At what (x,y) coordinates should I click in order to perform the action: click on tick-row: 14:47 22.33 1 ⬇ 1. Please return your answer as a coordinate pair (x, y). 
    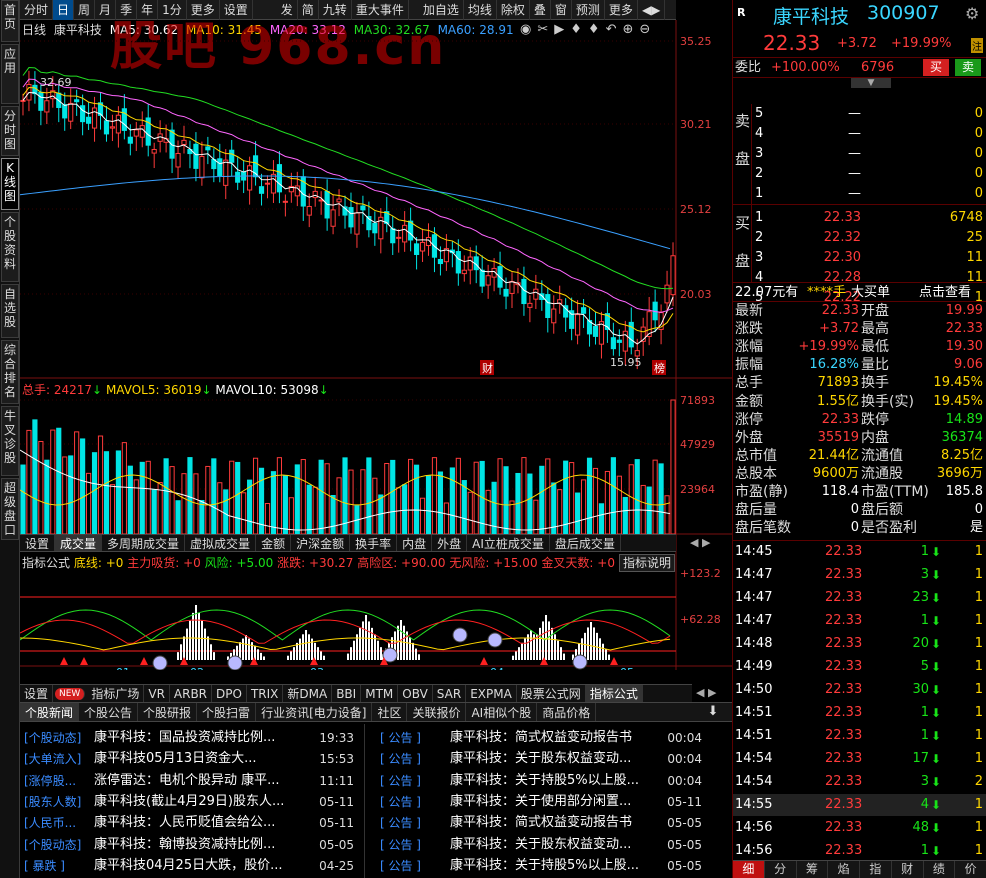
    Looking at the image, I should click on (859, 621).